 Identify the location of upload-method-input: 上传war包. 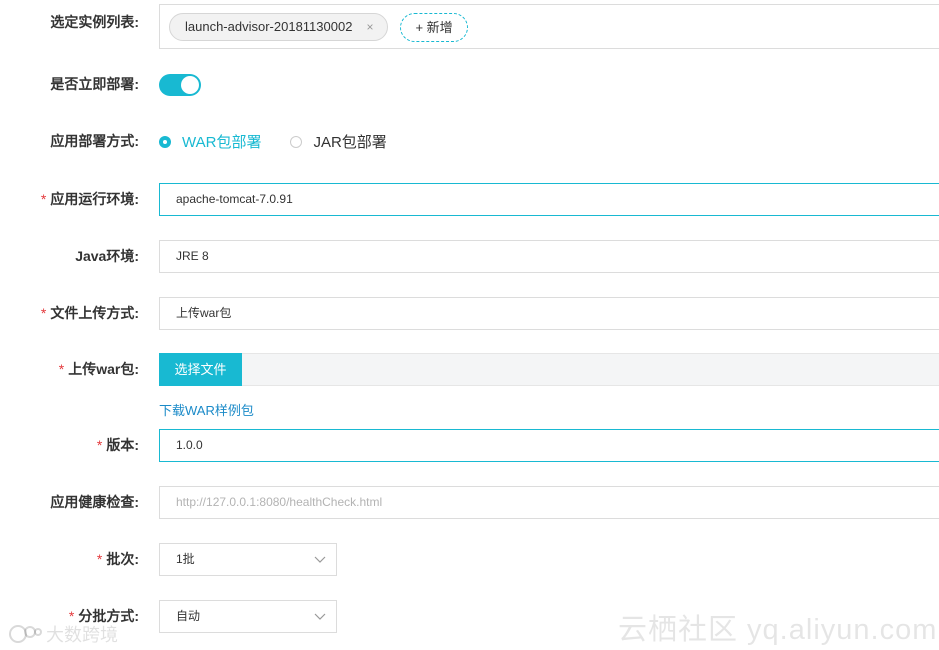
(549, 313).